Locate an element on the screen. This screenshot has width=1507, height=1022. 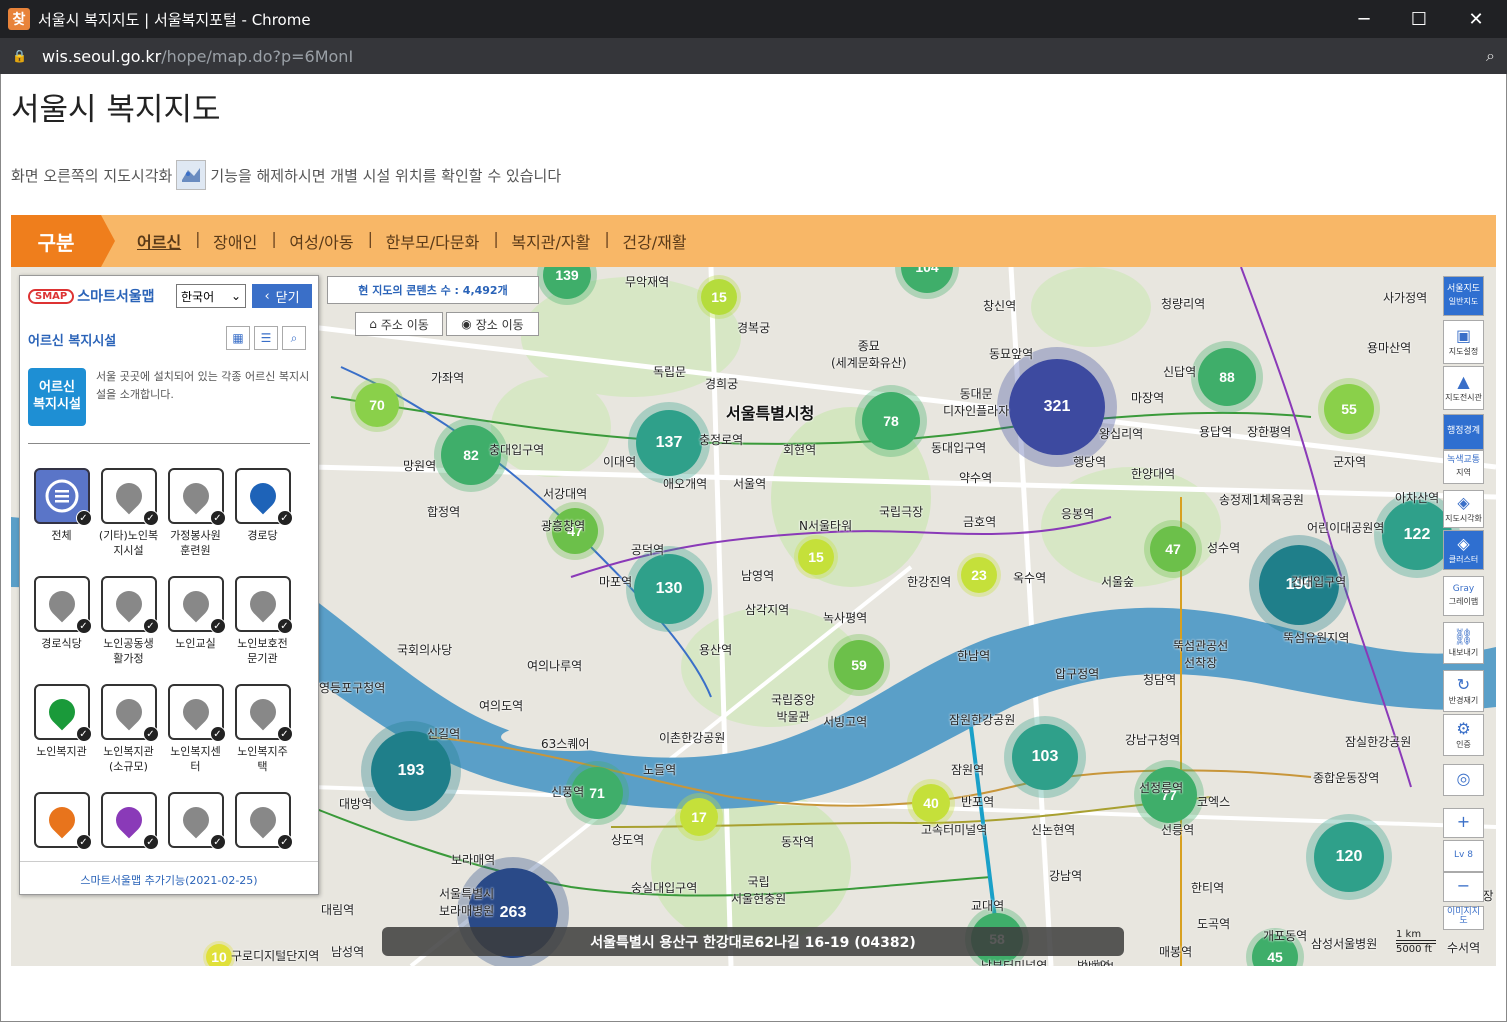
facility-cluster: 55 is located at coordinates (1349, 409).